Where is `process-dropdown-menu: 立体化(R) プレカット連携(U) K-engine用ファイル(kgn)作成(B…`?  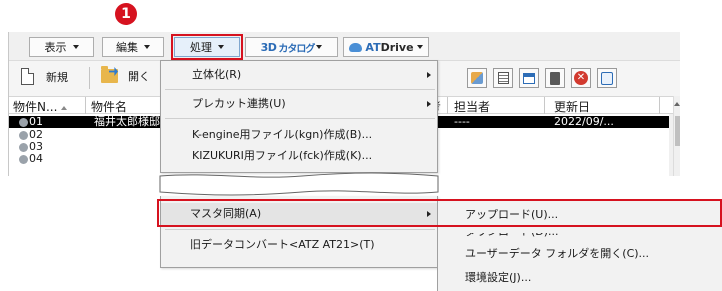
process-dropdown-menu: 立体化(R) プレカット連携(U) K-engine用ファイル(kgn)作成(B… is located at coordinates (299, 116).